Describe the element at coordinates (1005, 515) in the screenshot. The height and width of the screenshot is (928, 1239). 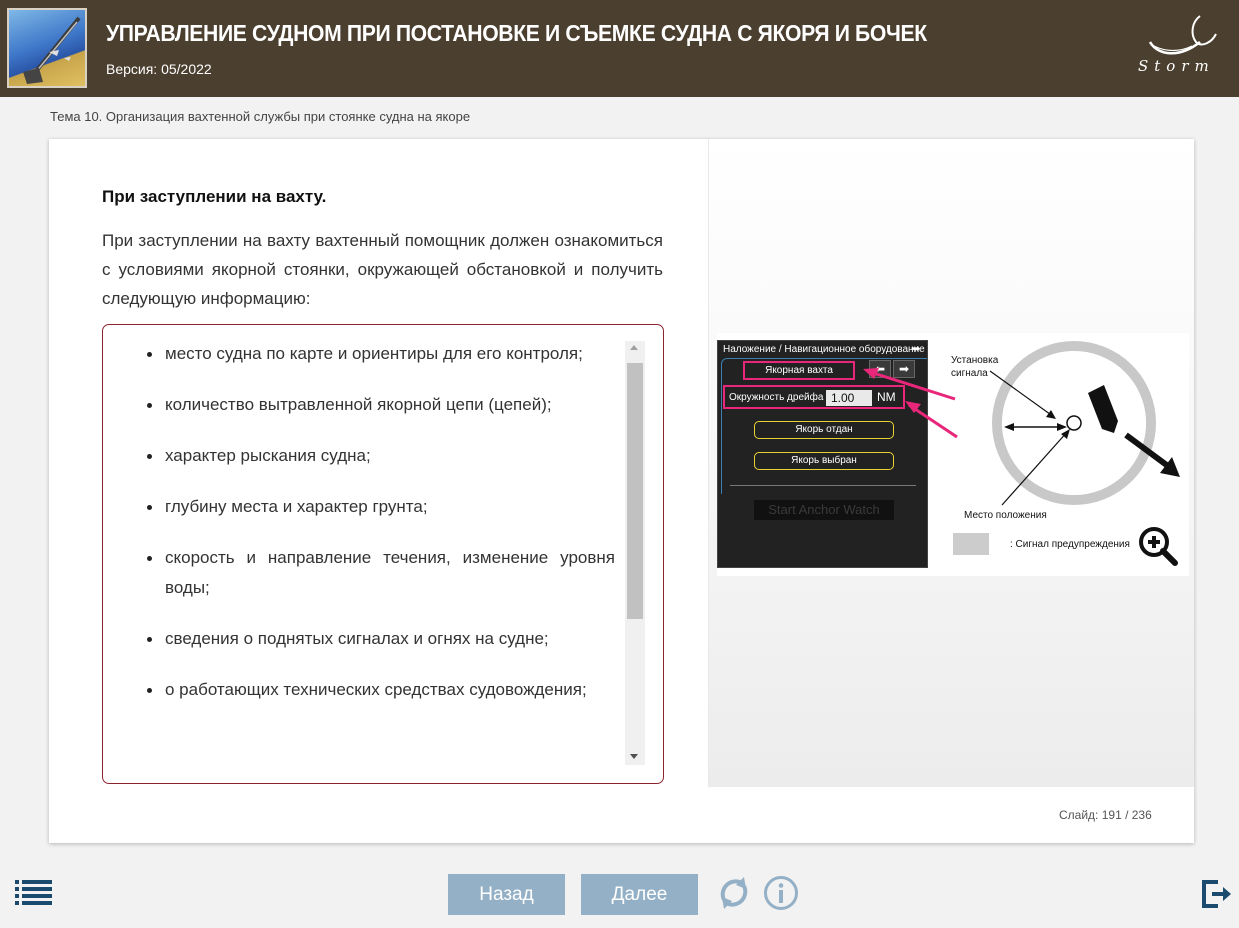
I see `position-label: Место положения` at that location.